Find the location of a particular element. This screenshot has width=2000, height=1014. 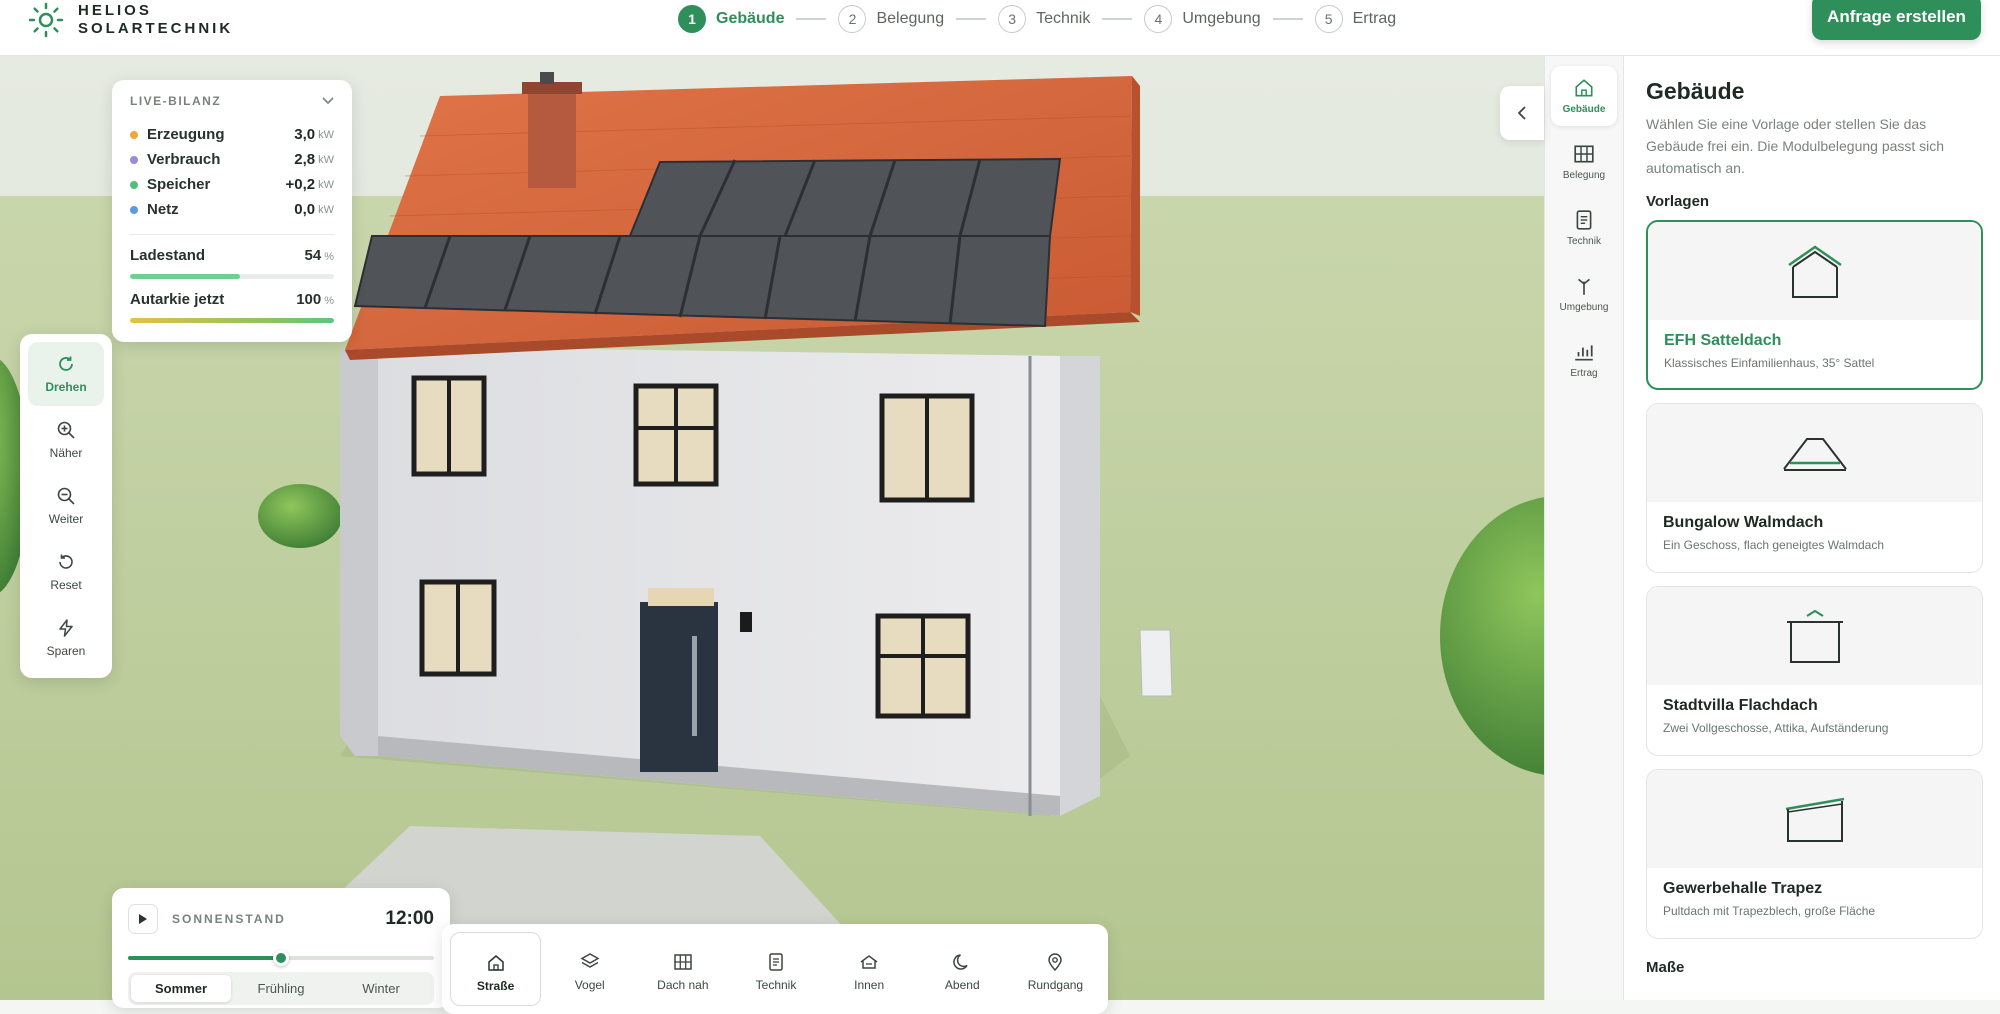

time-slider is located at coordinates (281, 958).